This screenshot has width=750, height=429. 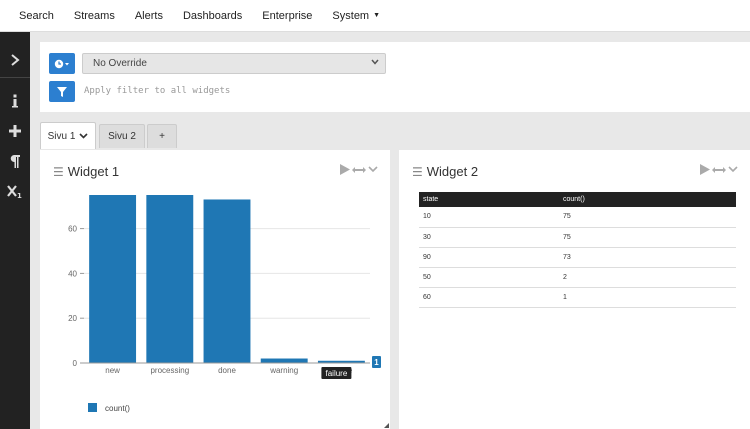 What do you see at coordinates (395, 135) in the screenshot?
I see `dashboard-tabs: Sivu 1 Sivu 2 +` at bounding box center [395, 135].